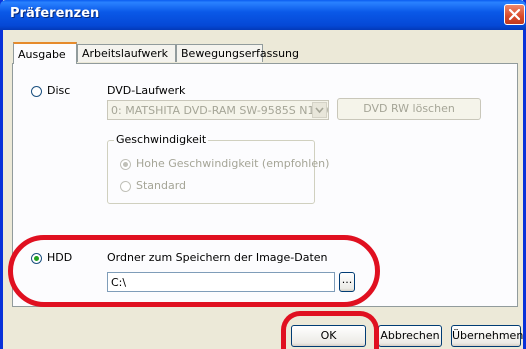 The height and width of the screenshot is (349, 526). Describe the element at coordinates (36, 91) in the screenshot. I see `disc-radio` at that location.